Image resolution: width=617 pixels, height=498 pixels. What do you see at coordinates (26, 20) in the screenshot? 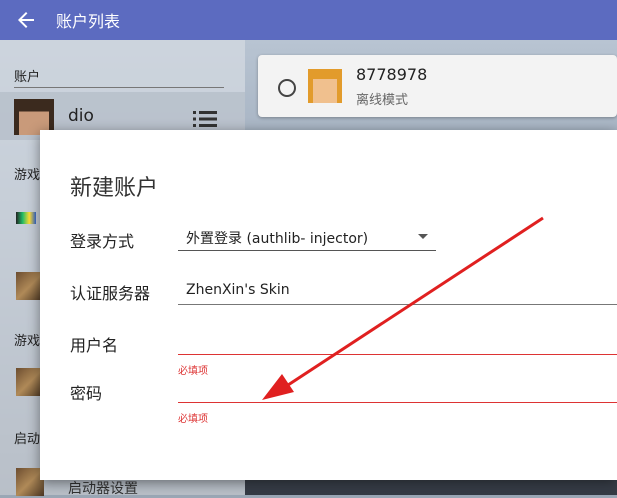
I see `back-arrow-icon` at bounding box center [26, 20].